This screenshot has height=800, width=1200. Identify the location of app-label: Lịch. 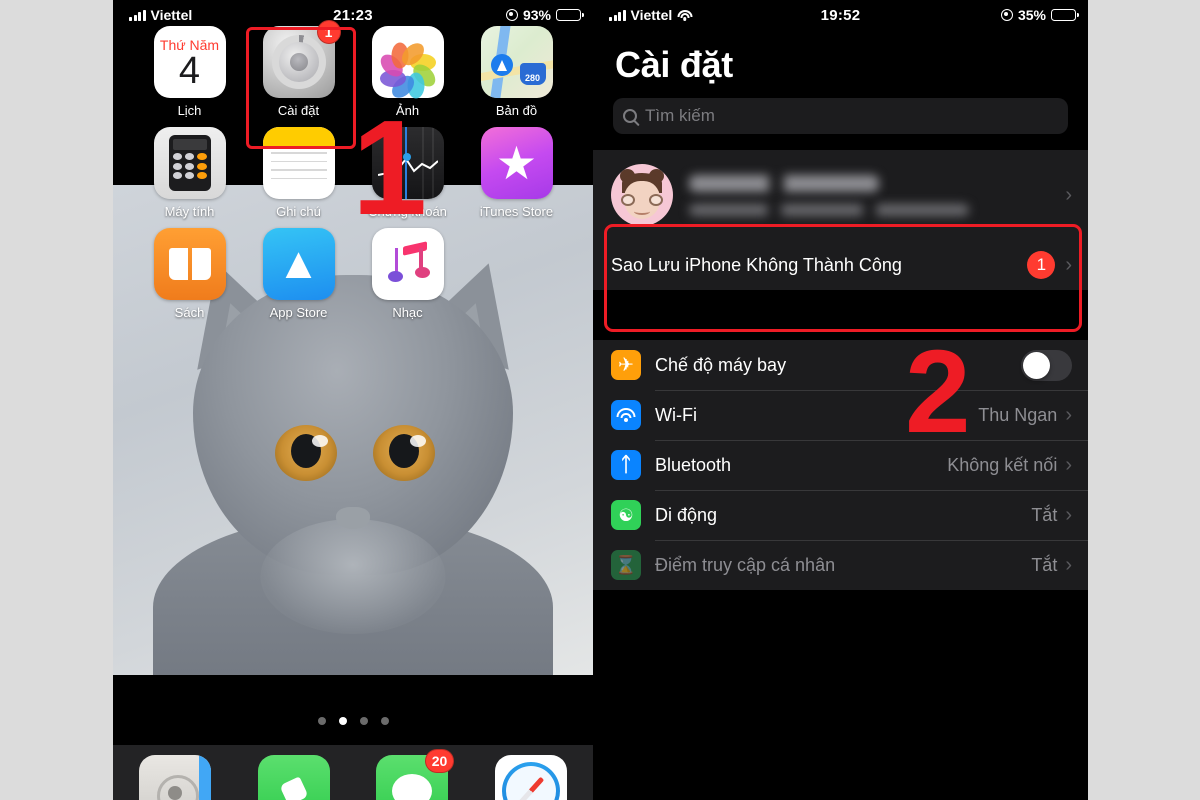
(189, 110).